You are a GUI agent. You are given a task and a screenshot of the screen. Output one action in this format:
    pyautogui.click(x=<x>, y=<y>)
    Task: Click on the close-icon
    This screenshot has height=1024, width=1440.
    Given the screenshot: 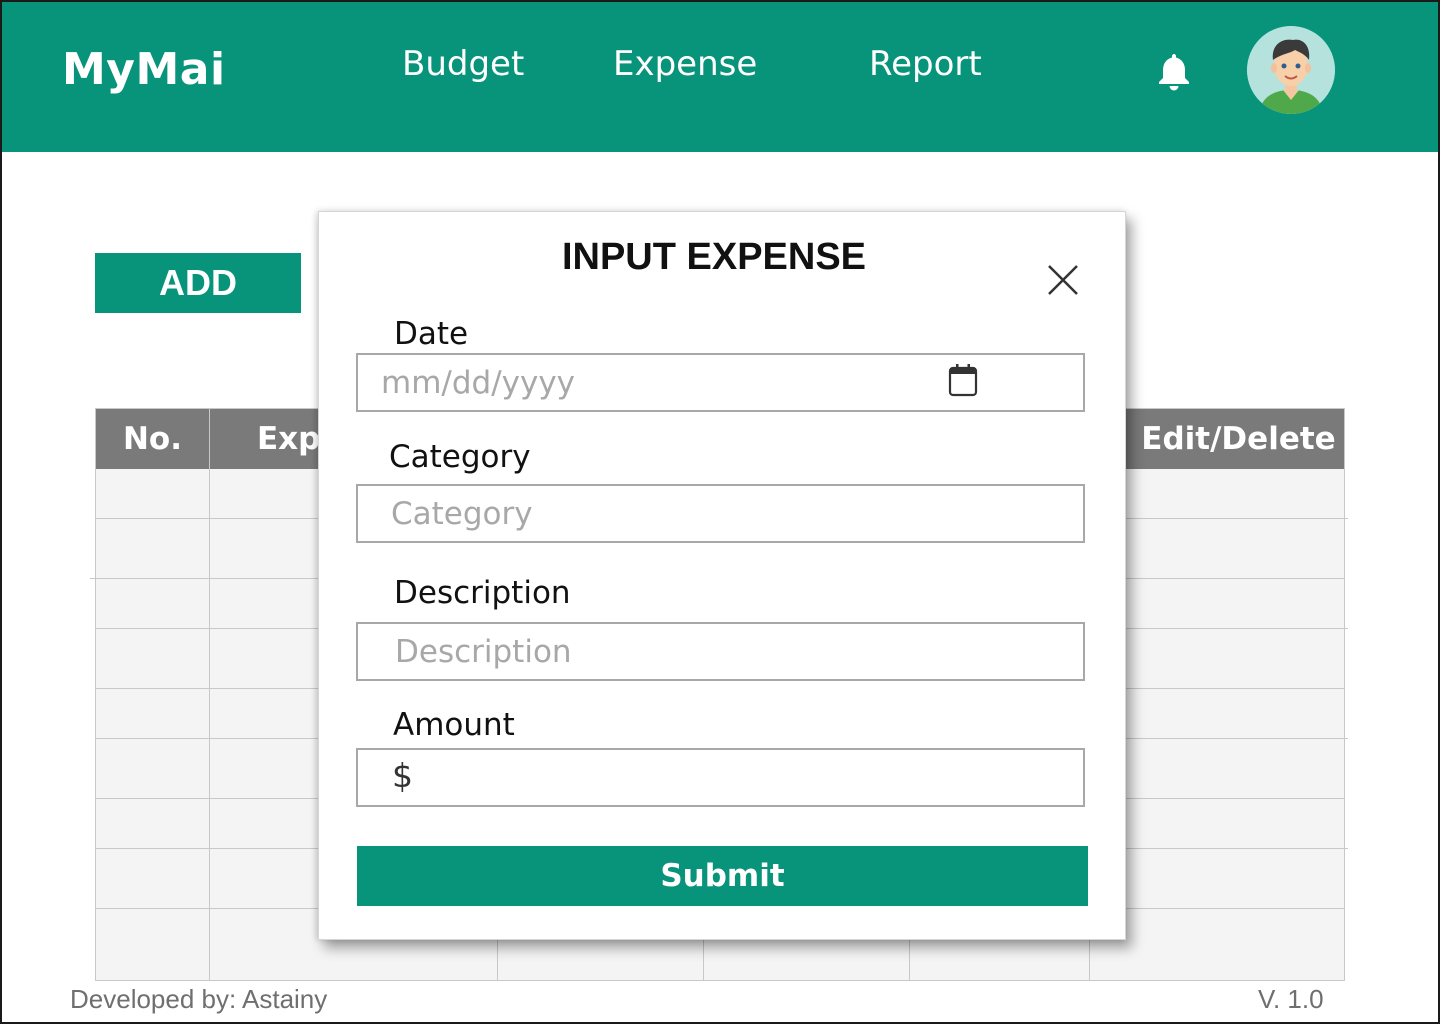 What is the action you would take?
    pyautogui.click(x=1063, y=280)
    